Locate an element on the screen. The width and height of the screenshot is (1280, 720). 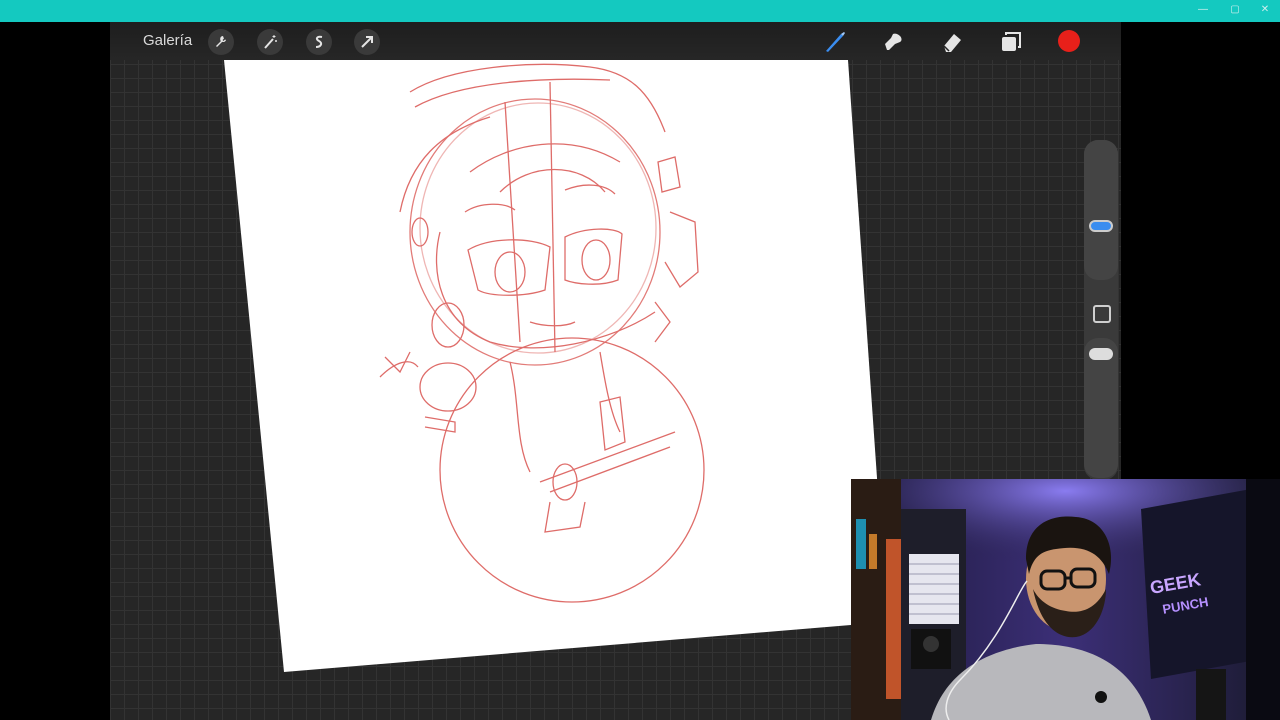
selection-icon is located at coordinates (319, 42).